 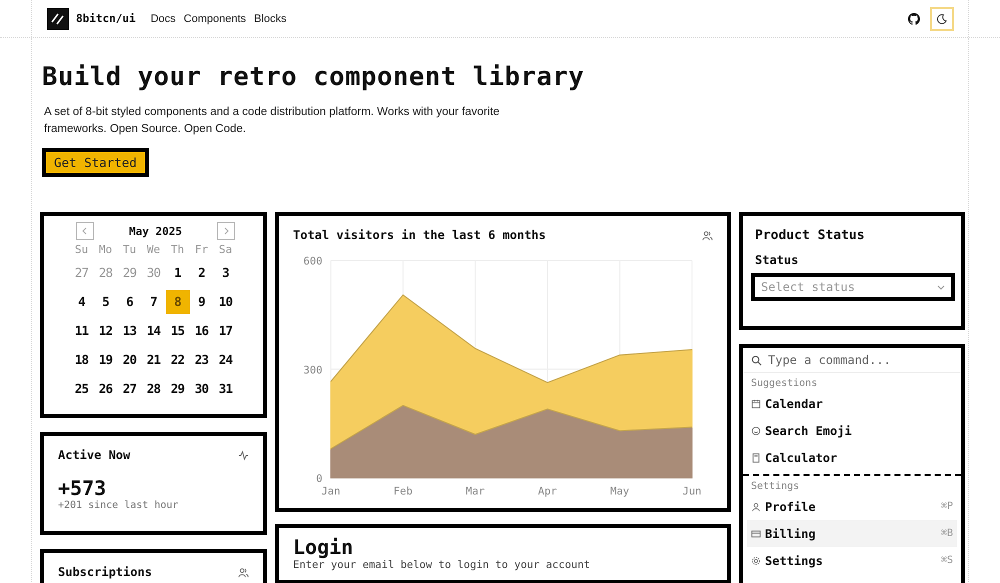 What do you see at coordinates (202, 331) in the screenshot?
I see `calendar-day: 16` at bounding box center [202, 331].